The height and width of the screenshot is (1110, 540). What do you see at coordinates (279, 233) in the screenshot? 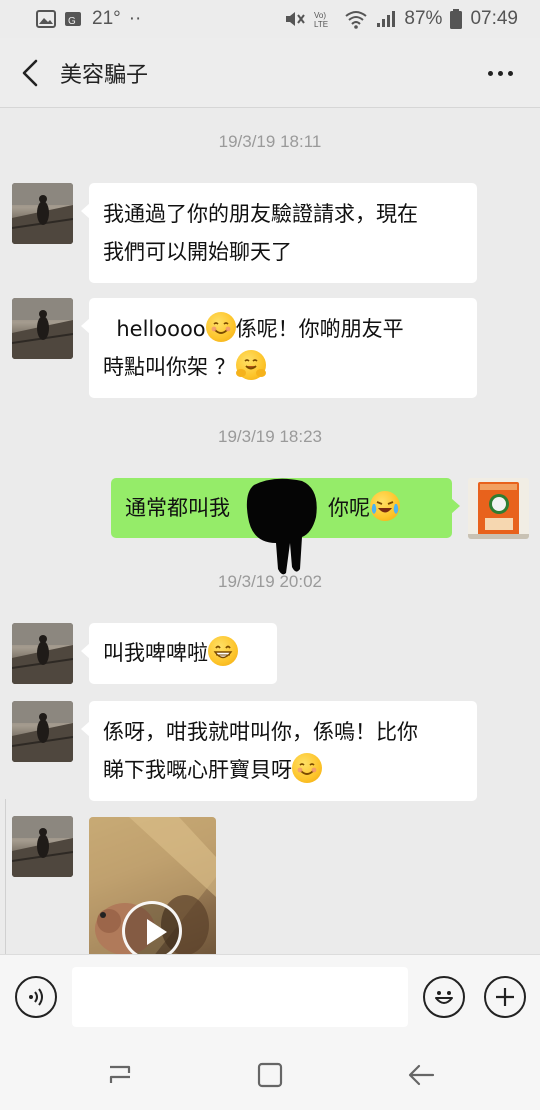
I see `message-bubble: 我通過了你的朋友驗證請求，現在 我們可以開始聊天了` at bounding box center [279, 233].